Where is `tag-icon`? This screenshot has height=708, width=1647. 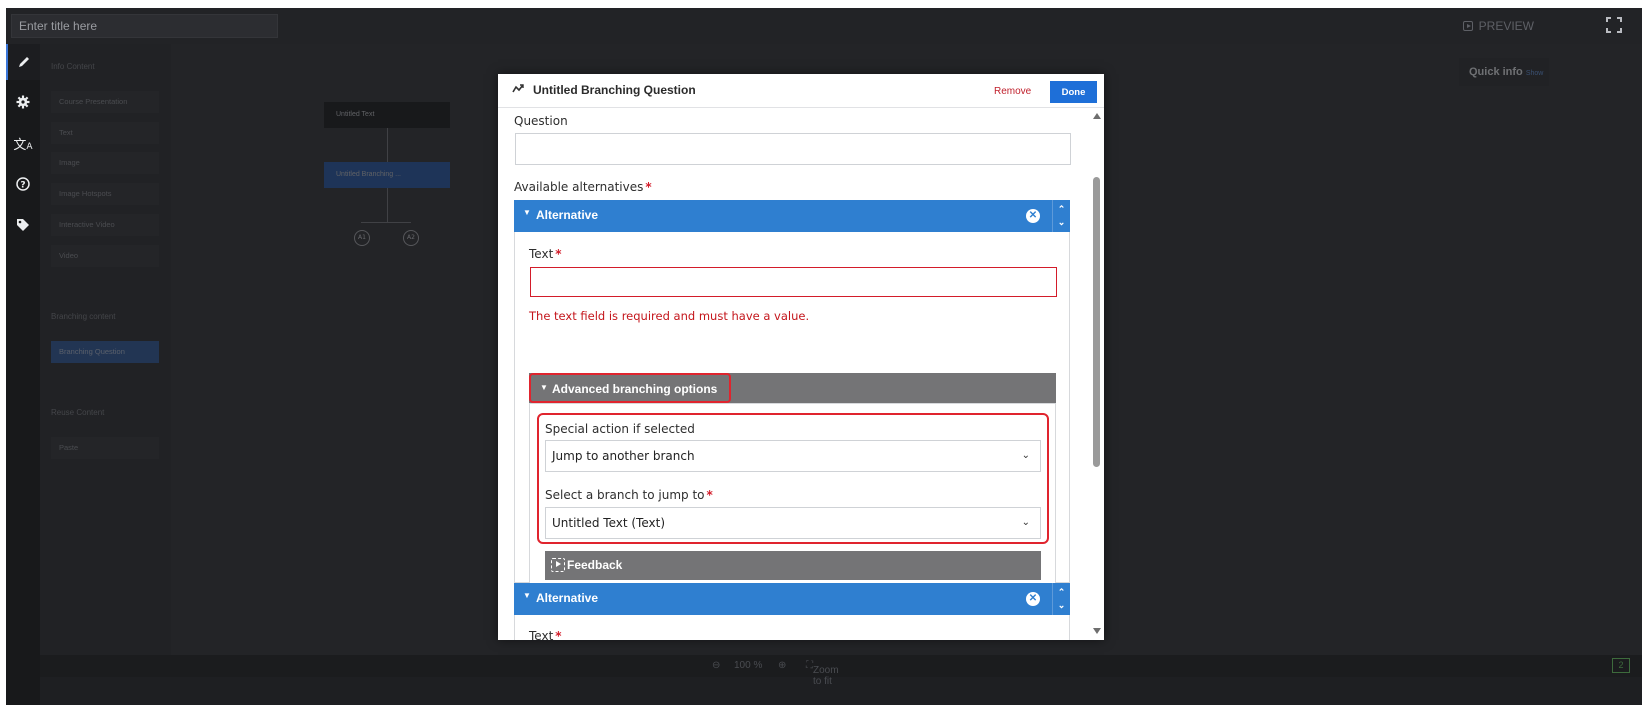
tag-icon is located at coordinates (23, 225).